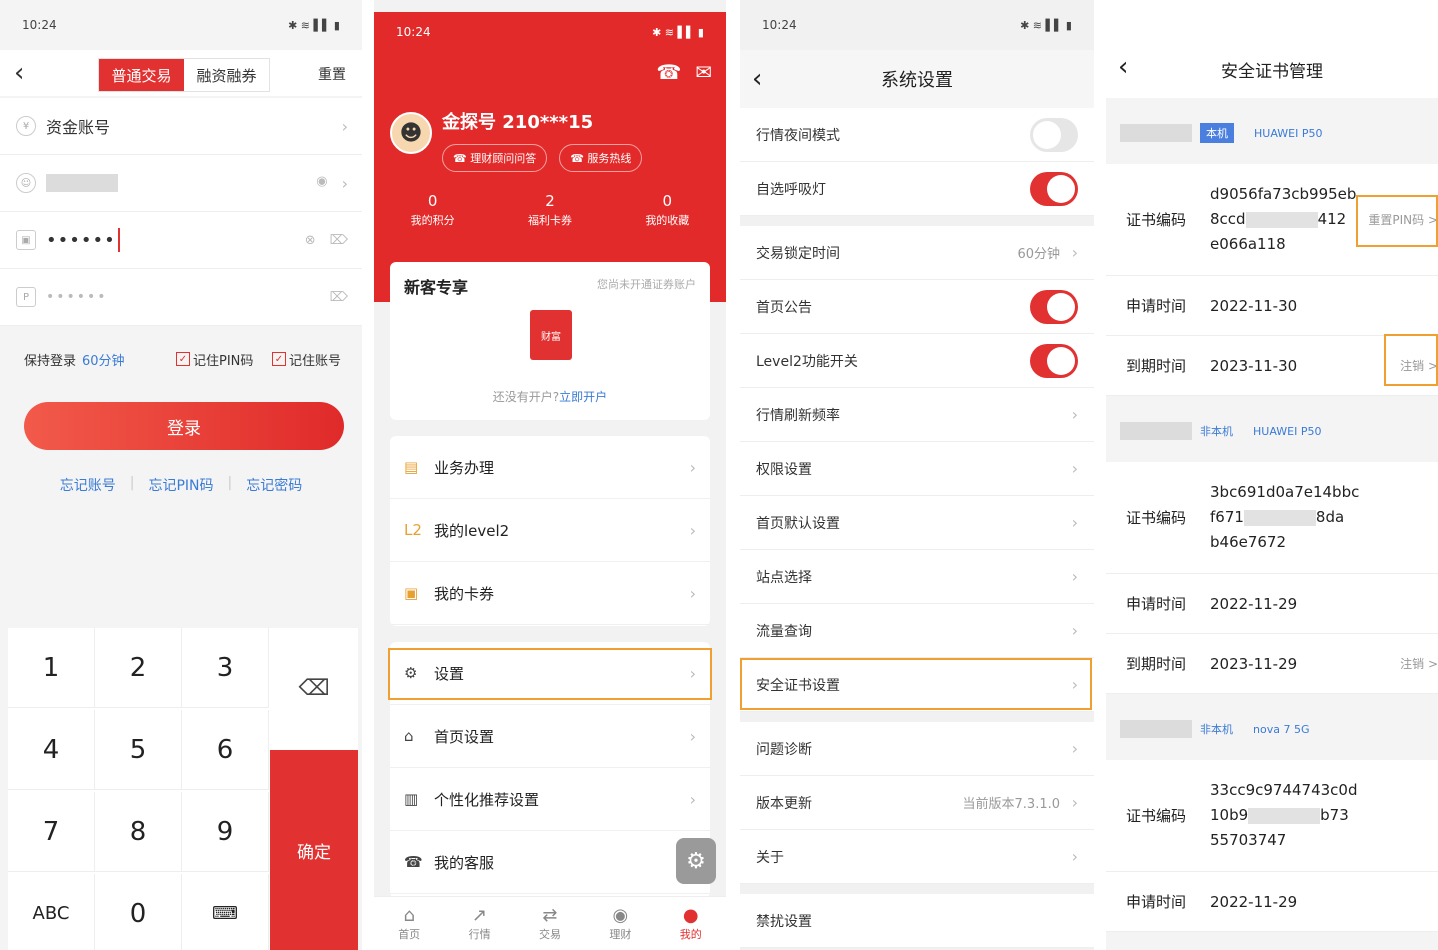 The image size is (1438, 950). What do you see at coordinates (807, 361) in the screenshot?
I see `setting-label: Level2功能开关` at bounding box center [807, 361].